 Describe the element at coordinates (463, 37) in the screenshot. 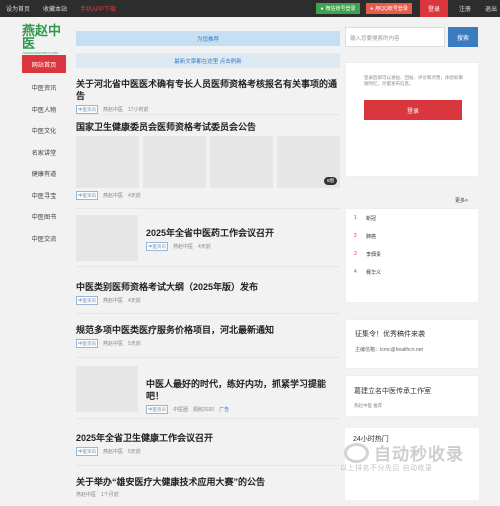

I see `search-button: 搜索` at that location.